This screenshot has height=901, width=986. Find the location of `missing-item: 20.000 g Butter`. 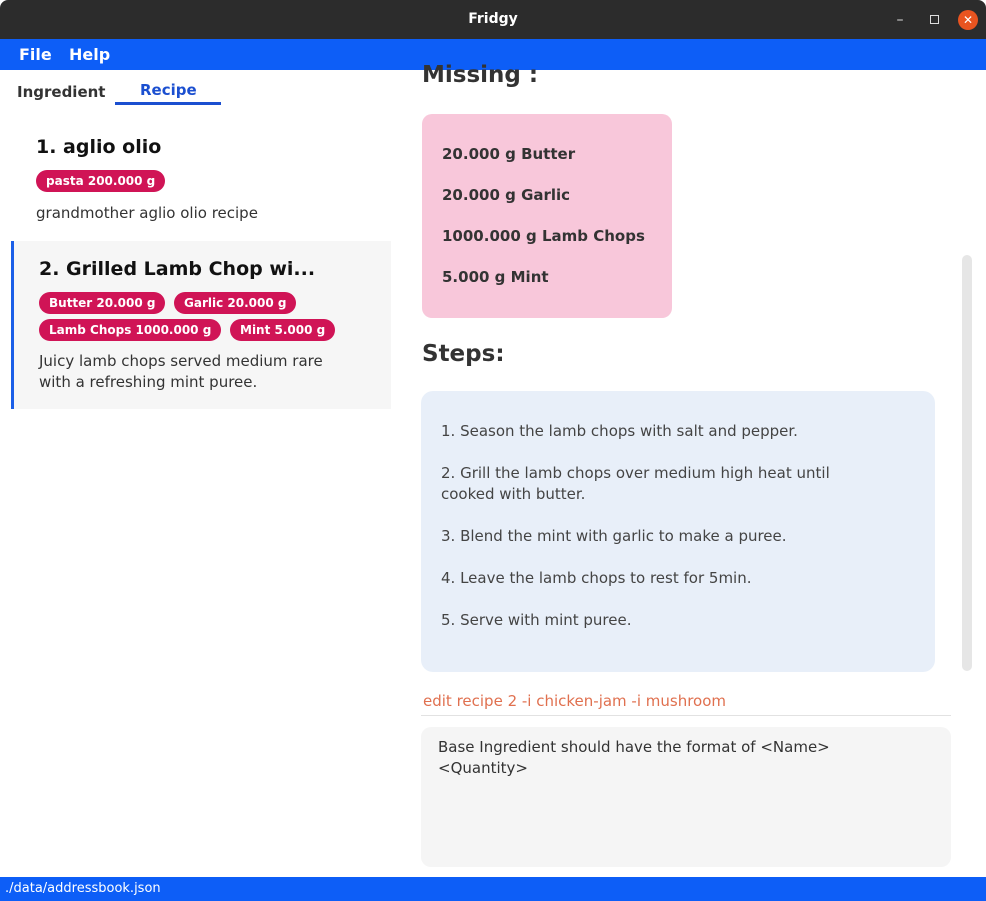

missing-item: 20.000 g Butter is located at coordinates (509, 154).